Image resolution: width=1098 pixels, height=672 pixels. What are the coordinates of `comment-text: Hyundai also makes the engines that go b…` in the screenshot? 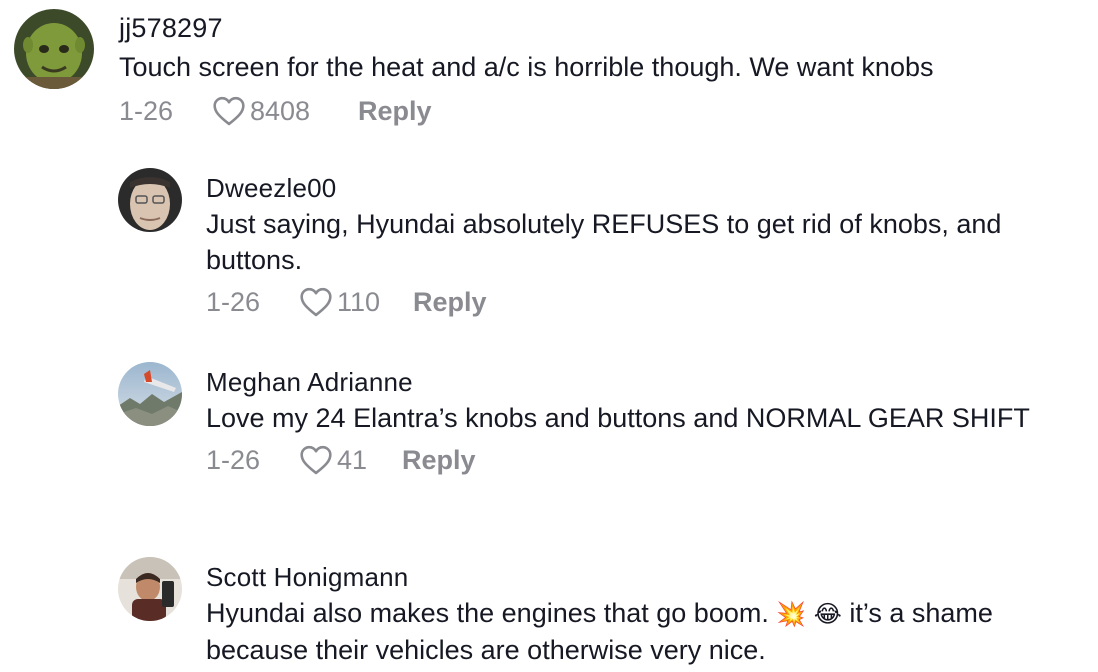 It's located at (646, 631).